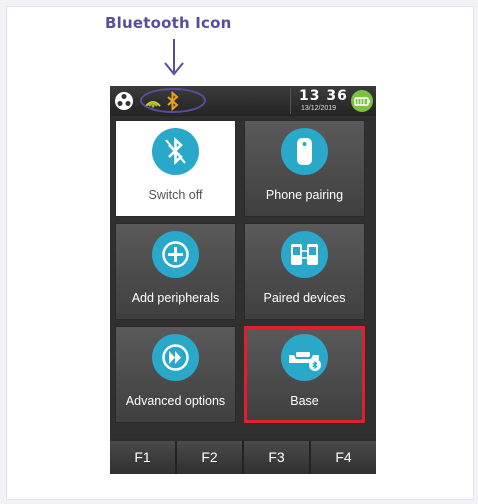  I want to click on switch-off-tile: Switch off, so click(175, 168).